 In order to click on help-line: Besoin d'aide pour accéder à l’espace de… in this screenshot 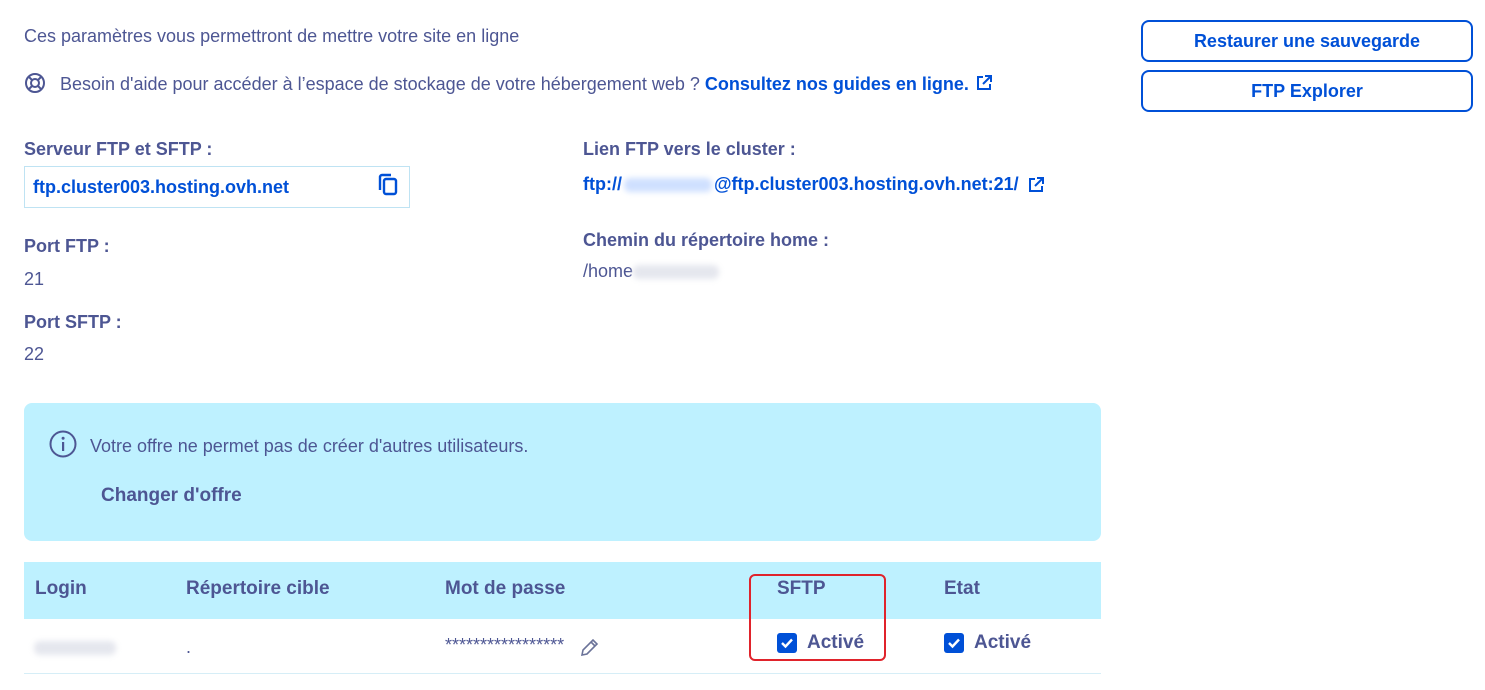, I will do `click(508, 85)`.